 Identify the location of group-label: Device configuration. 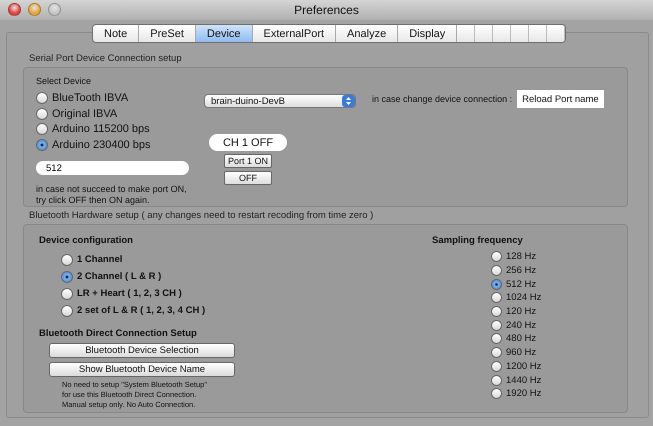
(86, 240).